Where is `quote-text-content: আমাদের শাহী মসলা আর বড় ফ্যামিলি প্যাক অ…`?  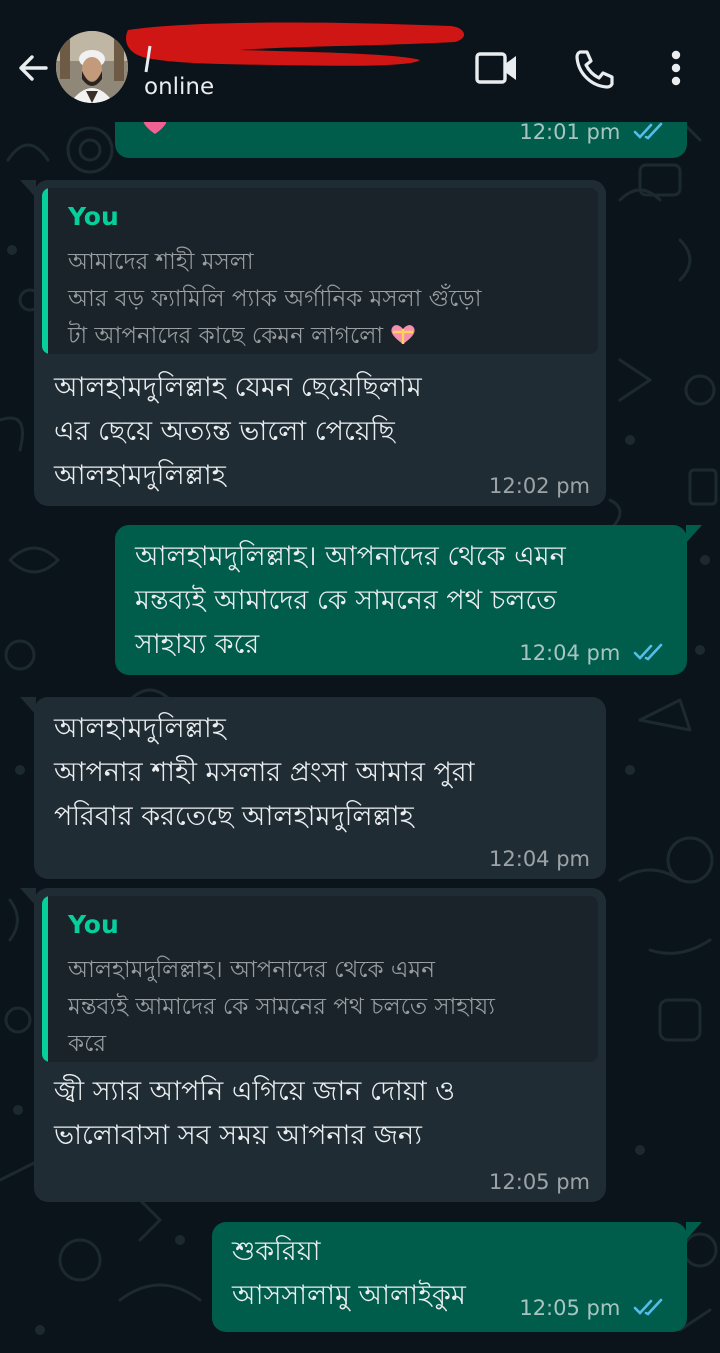
quote-text-content: আমাদের শাহী মসলা আর বড় ফ্যামিলি প্যাক অ… is located at coordinates (275, 299).